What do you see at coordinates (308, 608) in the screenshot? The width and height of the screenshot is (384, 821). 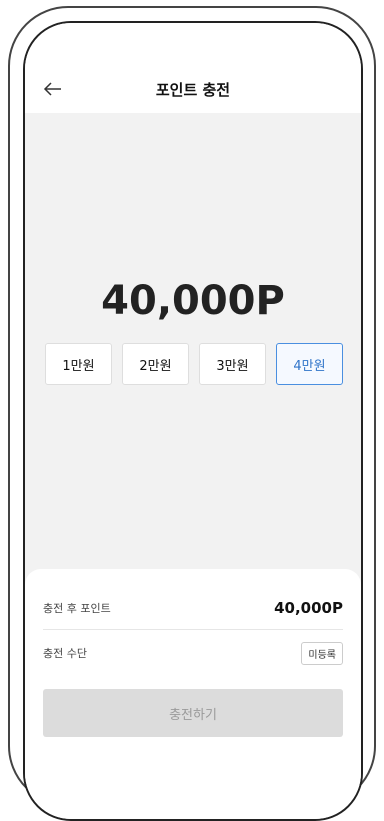 I see `after-points-value: 40,000P` at bounding box center [308, 608].